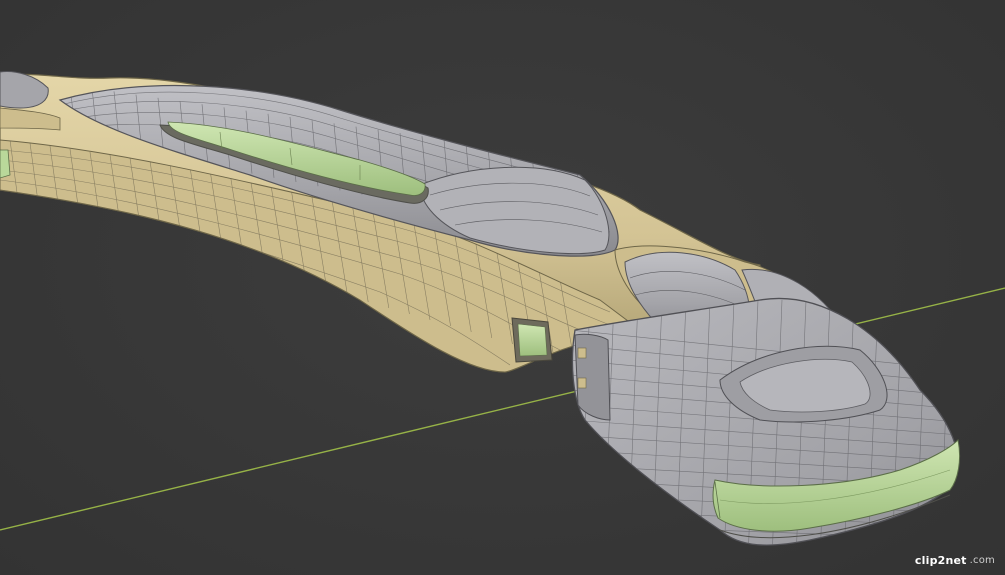  Describe the element at coordinates (940, 560) in the screenshot. I see `watermark-brand: clip2net` at that location.